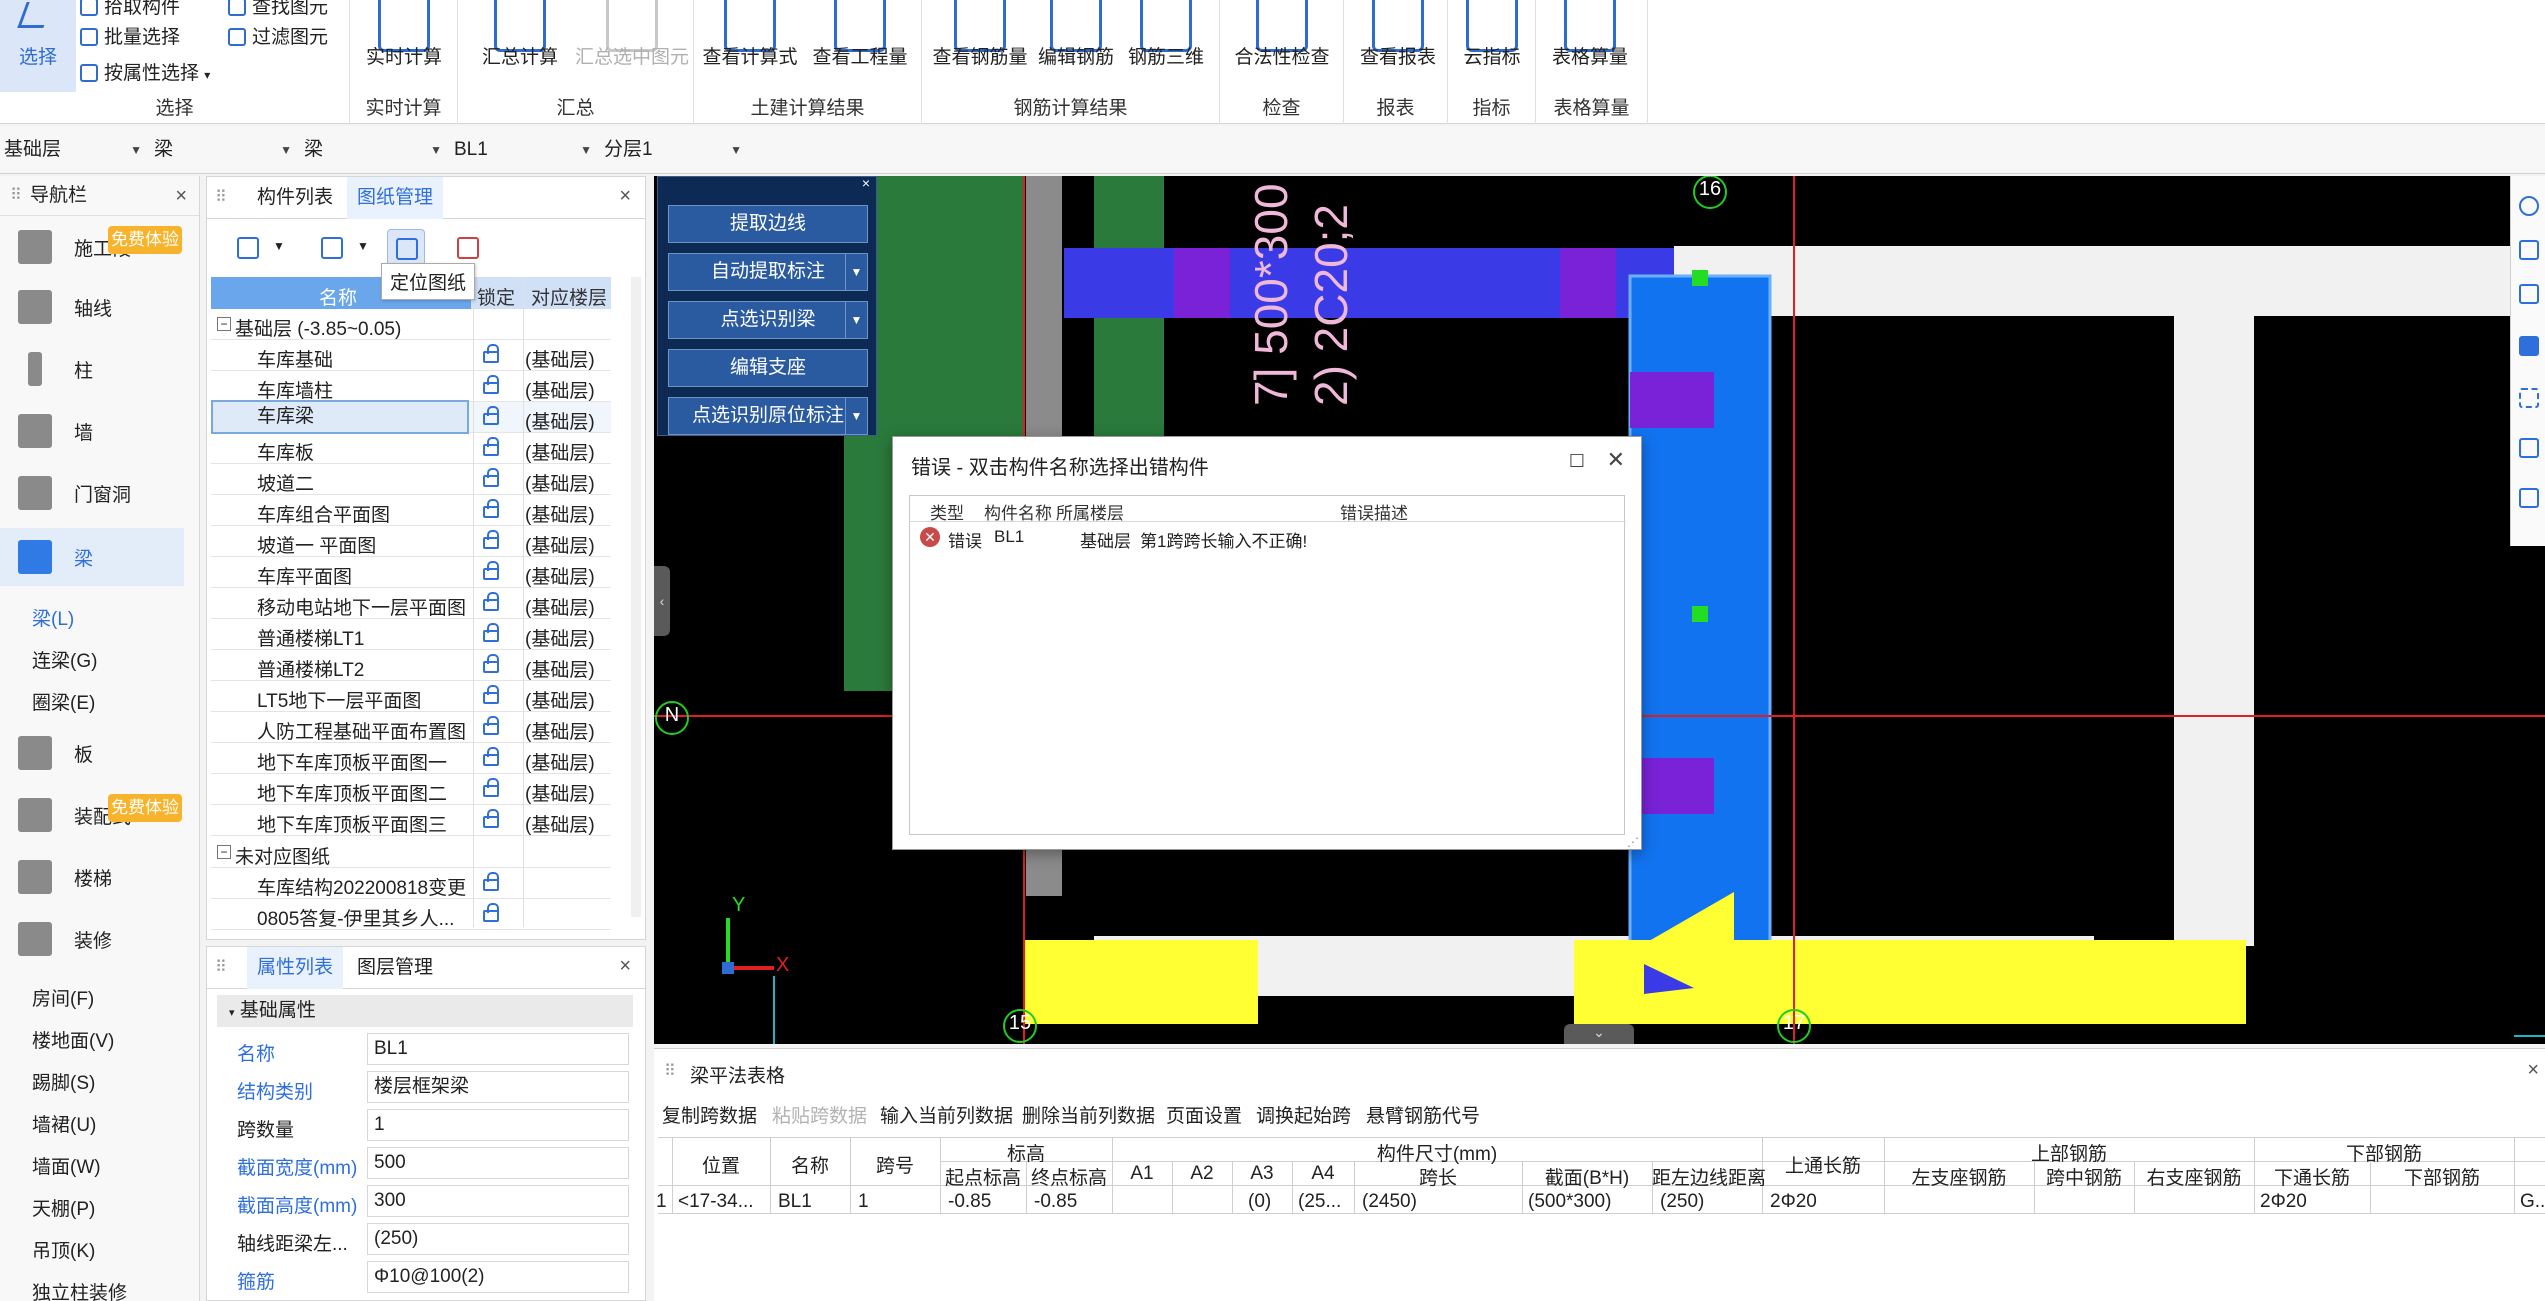  Describe the element at coordinates (863, 1202) in the screenshot. I see `cell-span-no: 1` at that location.